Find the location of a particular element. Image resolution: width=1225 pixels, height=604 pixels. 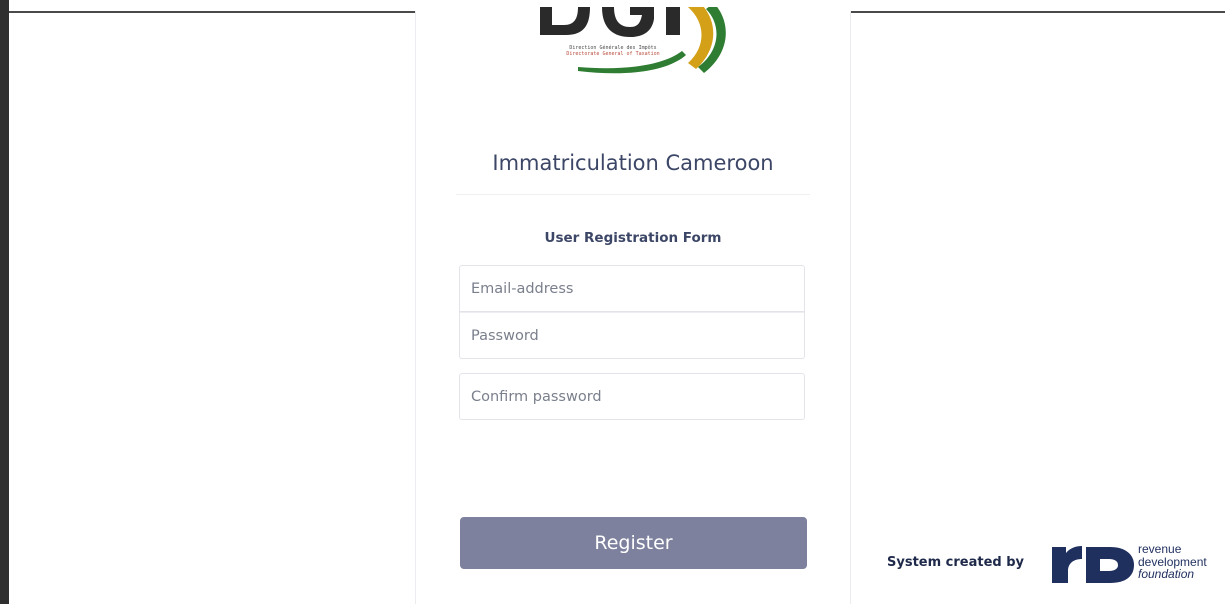

rdf-logo-mark is located at coordinates (1093, 564).